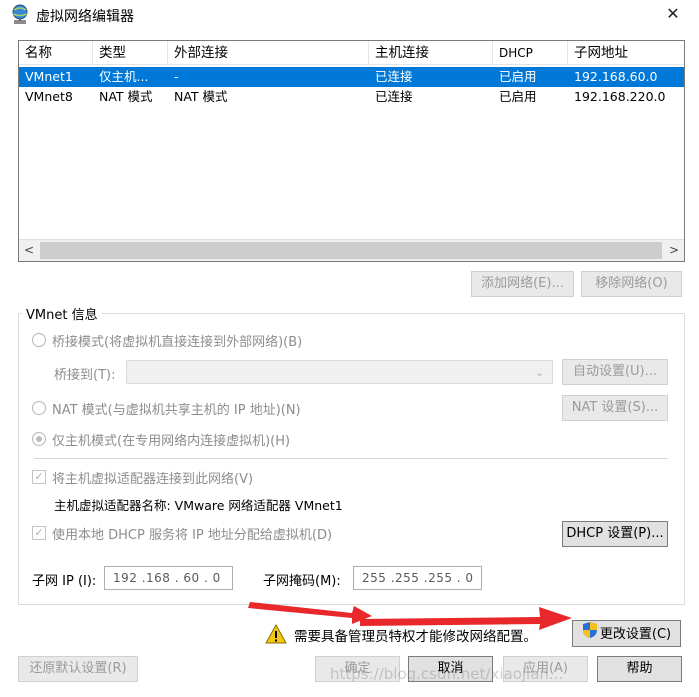  What do you see at coordinates (310, 613) in the screenshot?
I see `red-arrow-short` at bounding box center [310, 613].